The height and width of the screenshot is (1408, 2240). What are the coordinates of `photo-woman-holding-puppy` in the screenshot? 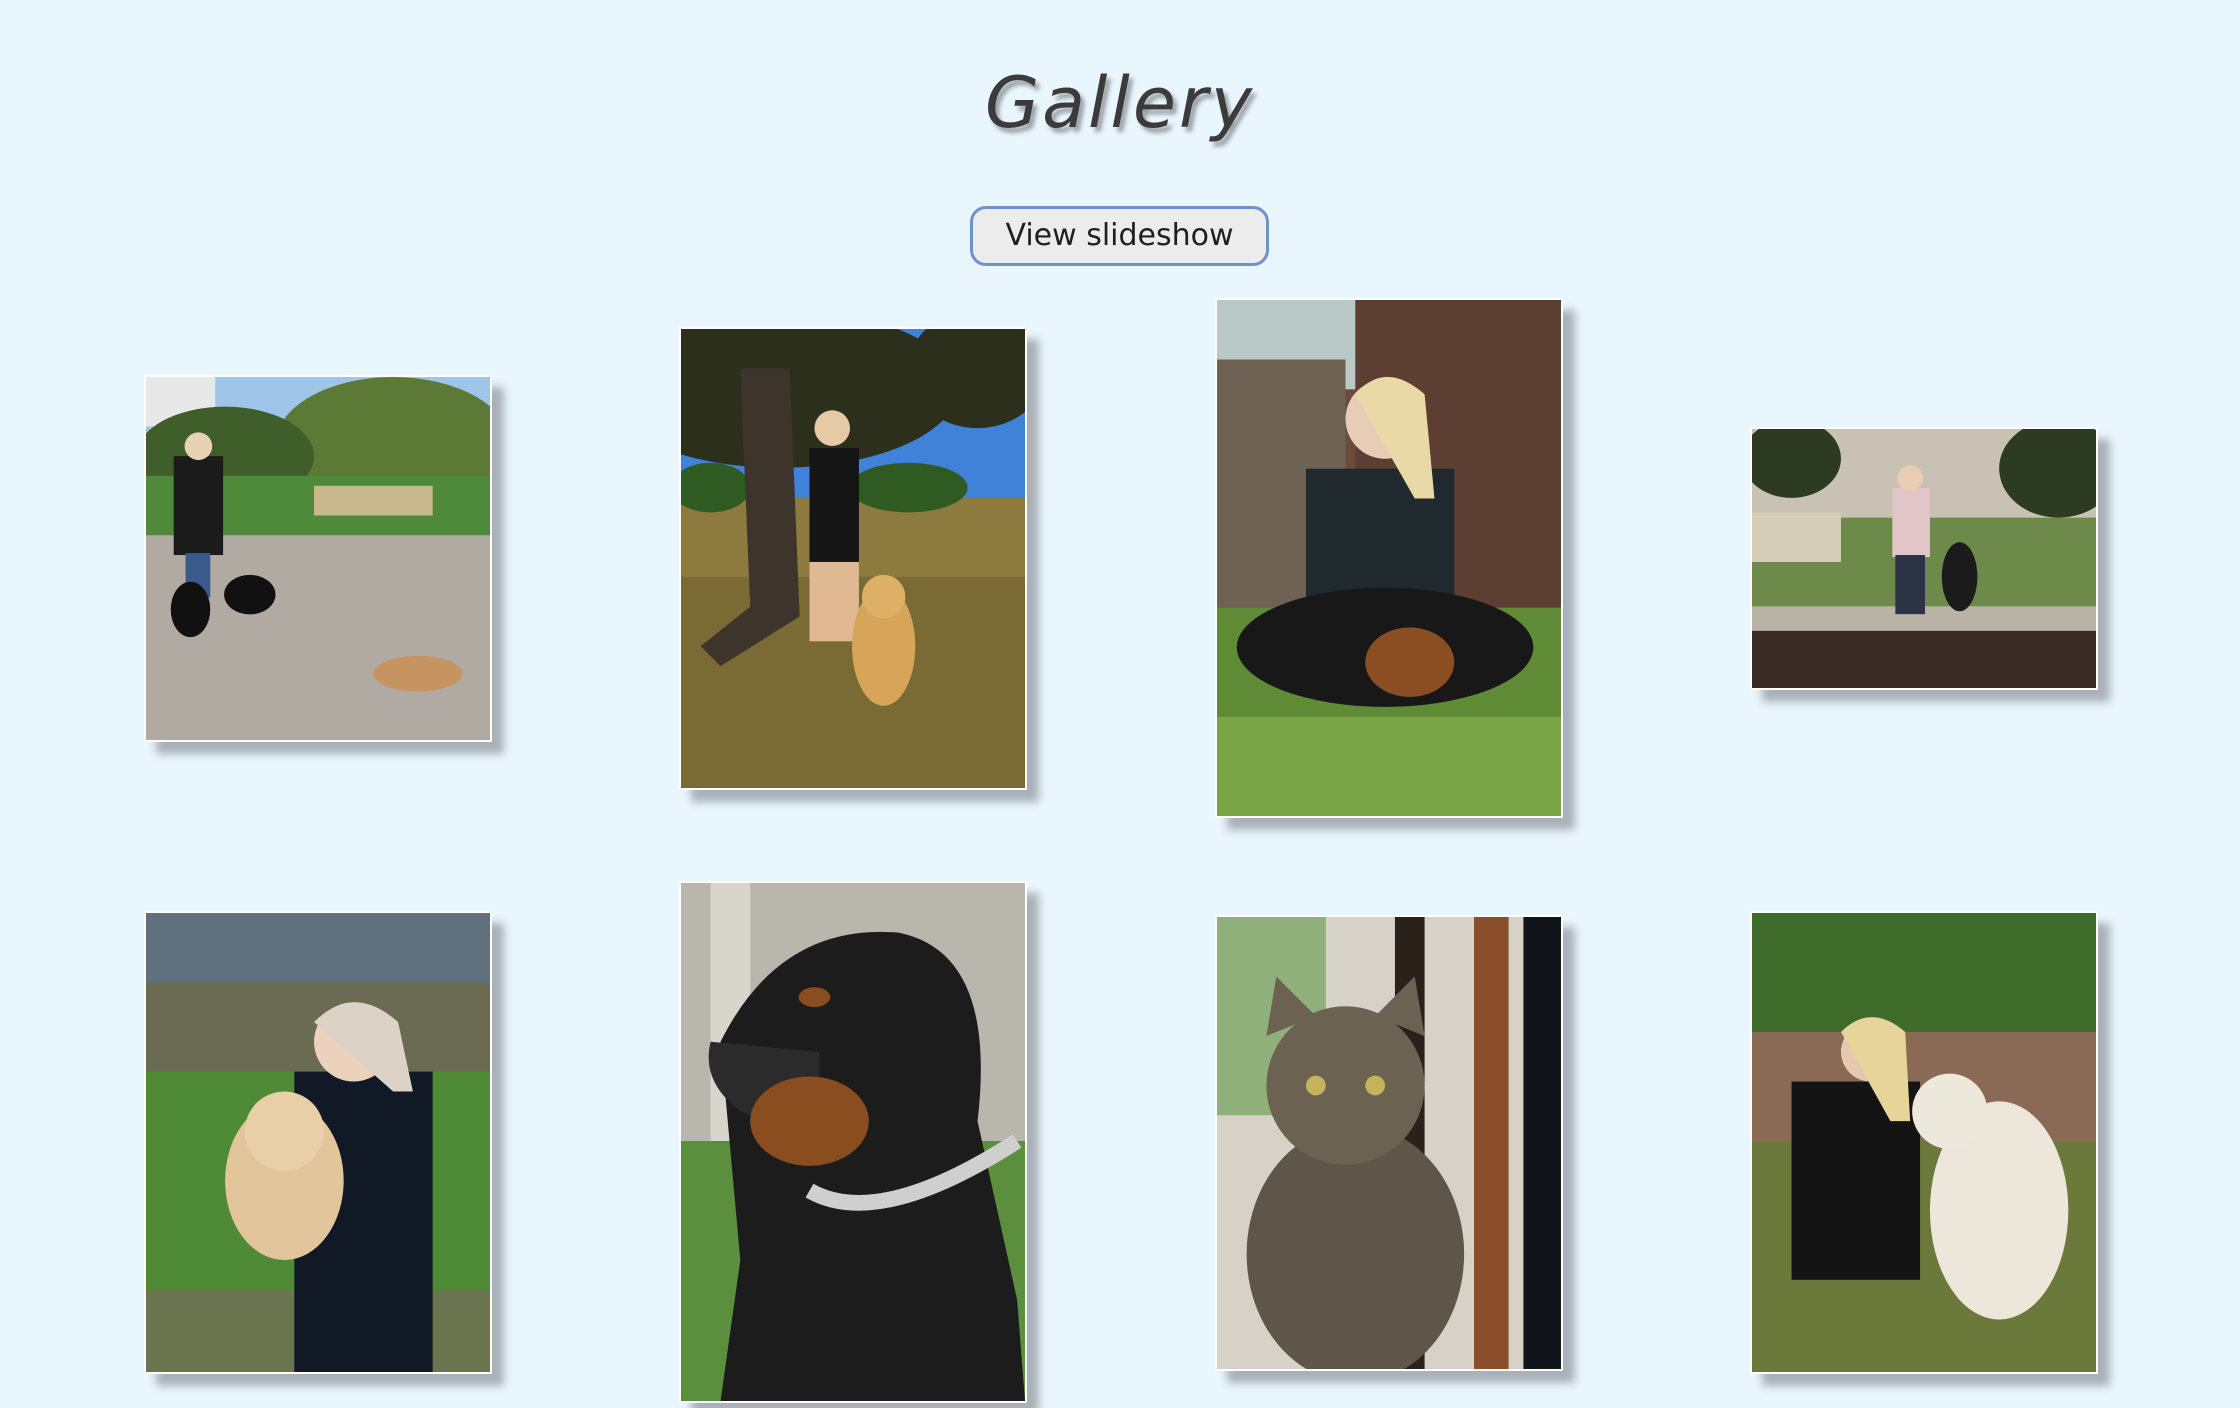 It's located at (318, 1142).